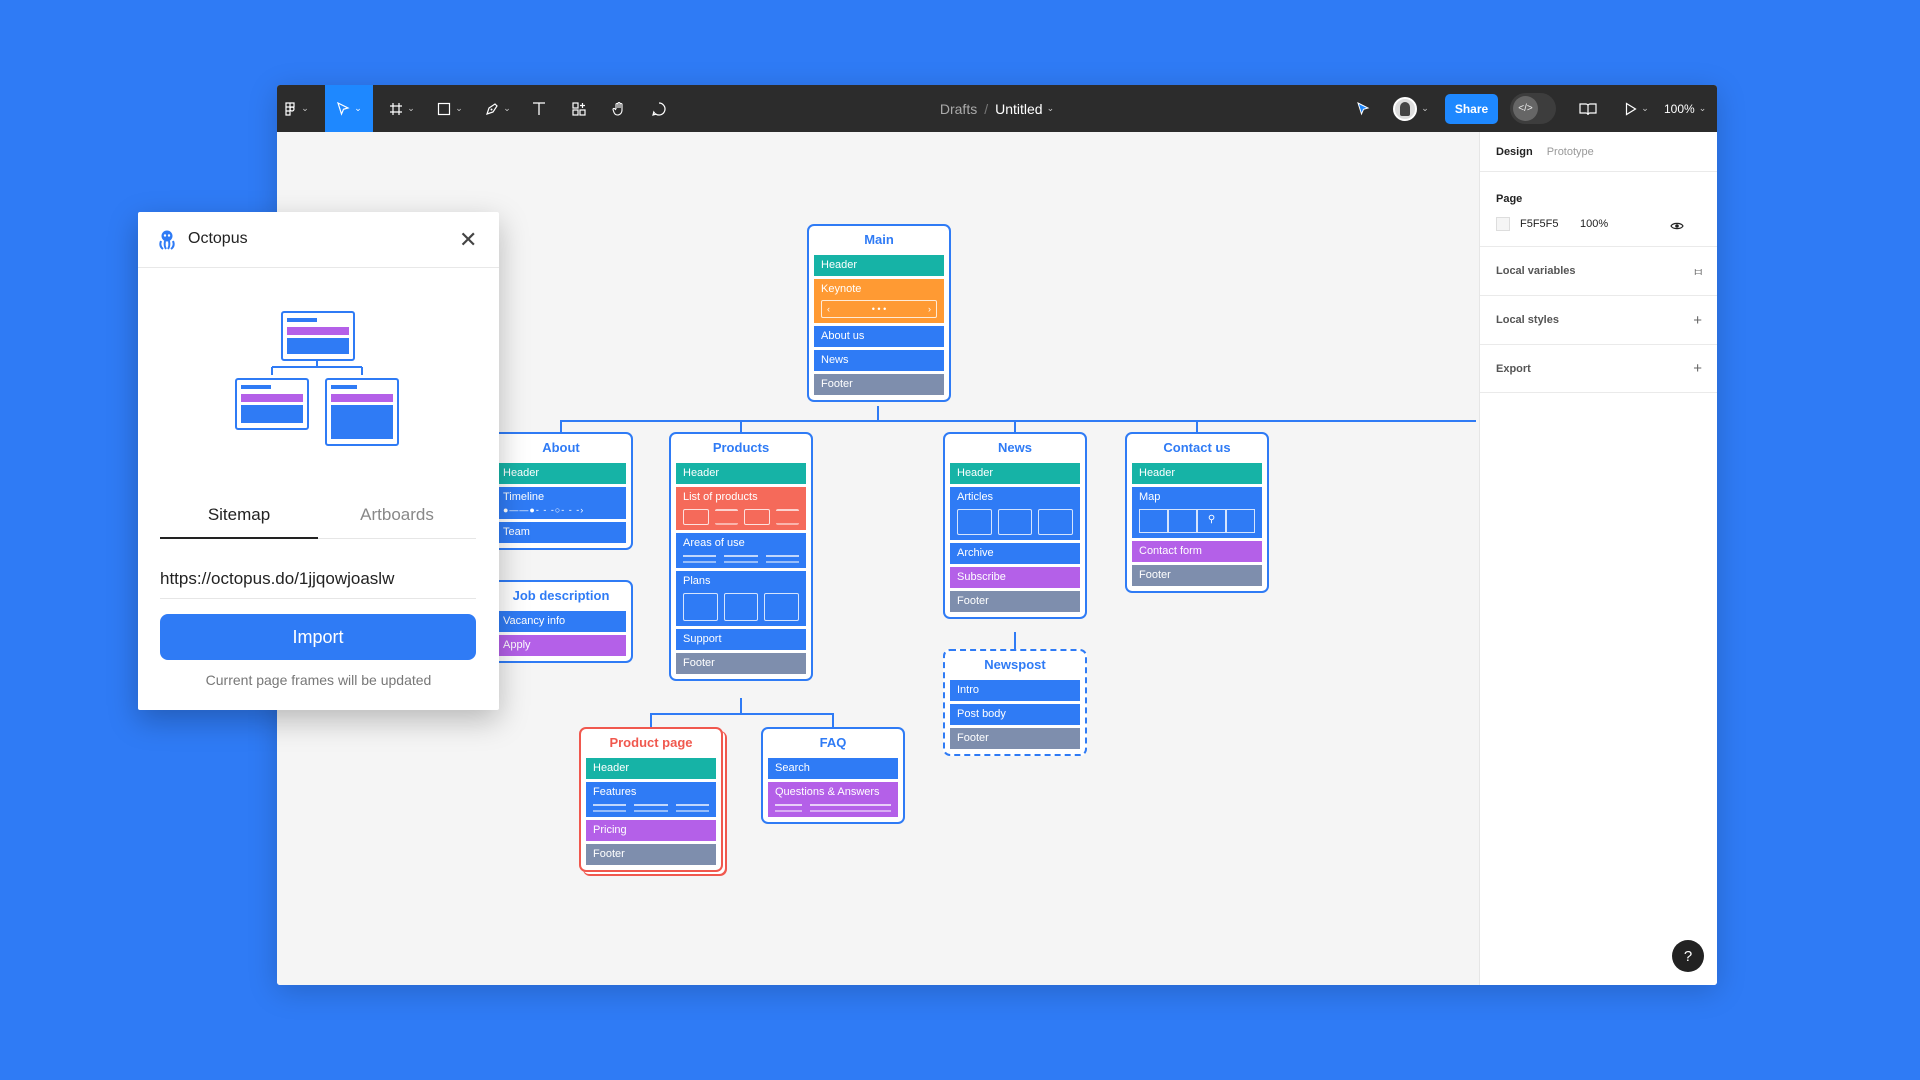  What do you see at coordinates (741, 447) in the screenshot?
I see `card-title: Products` at bounding box center [741, 447].